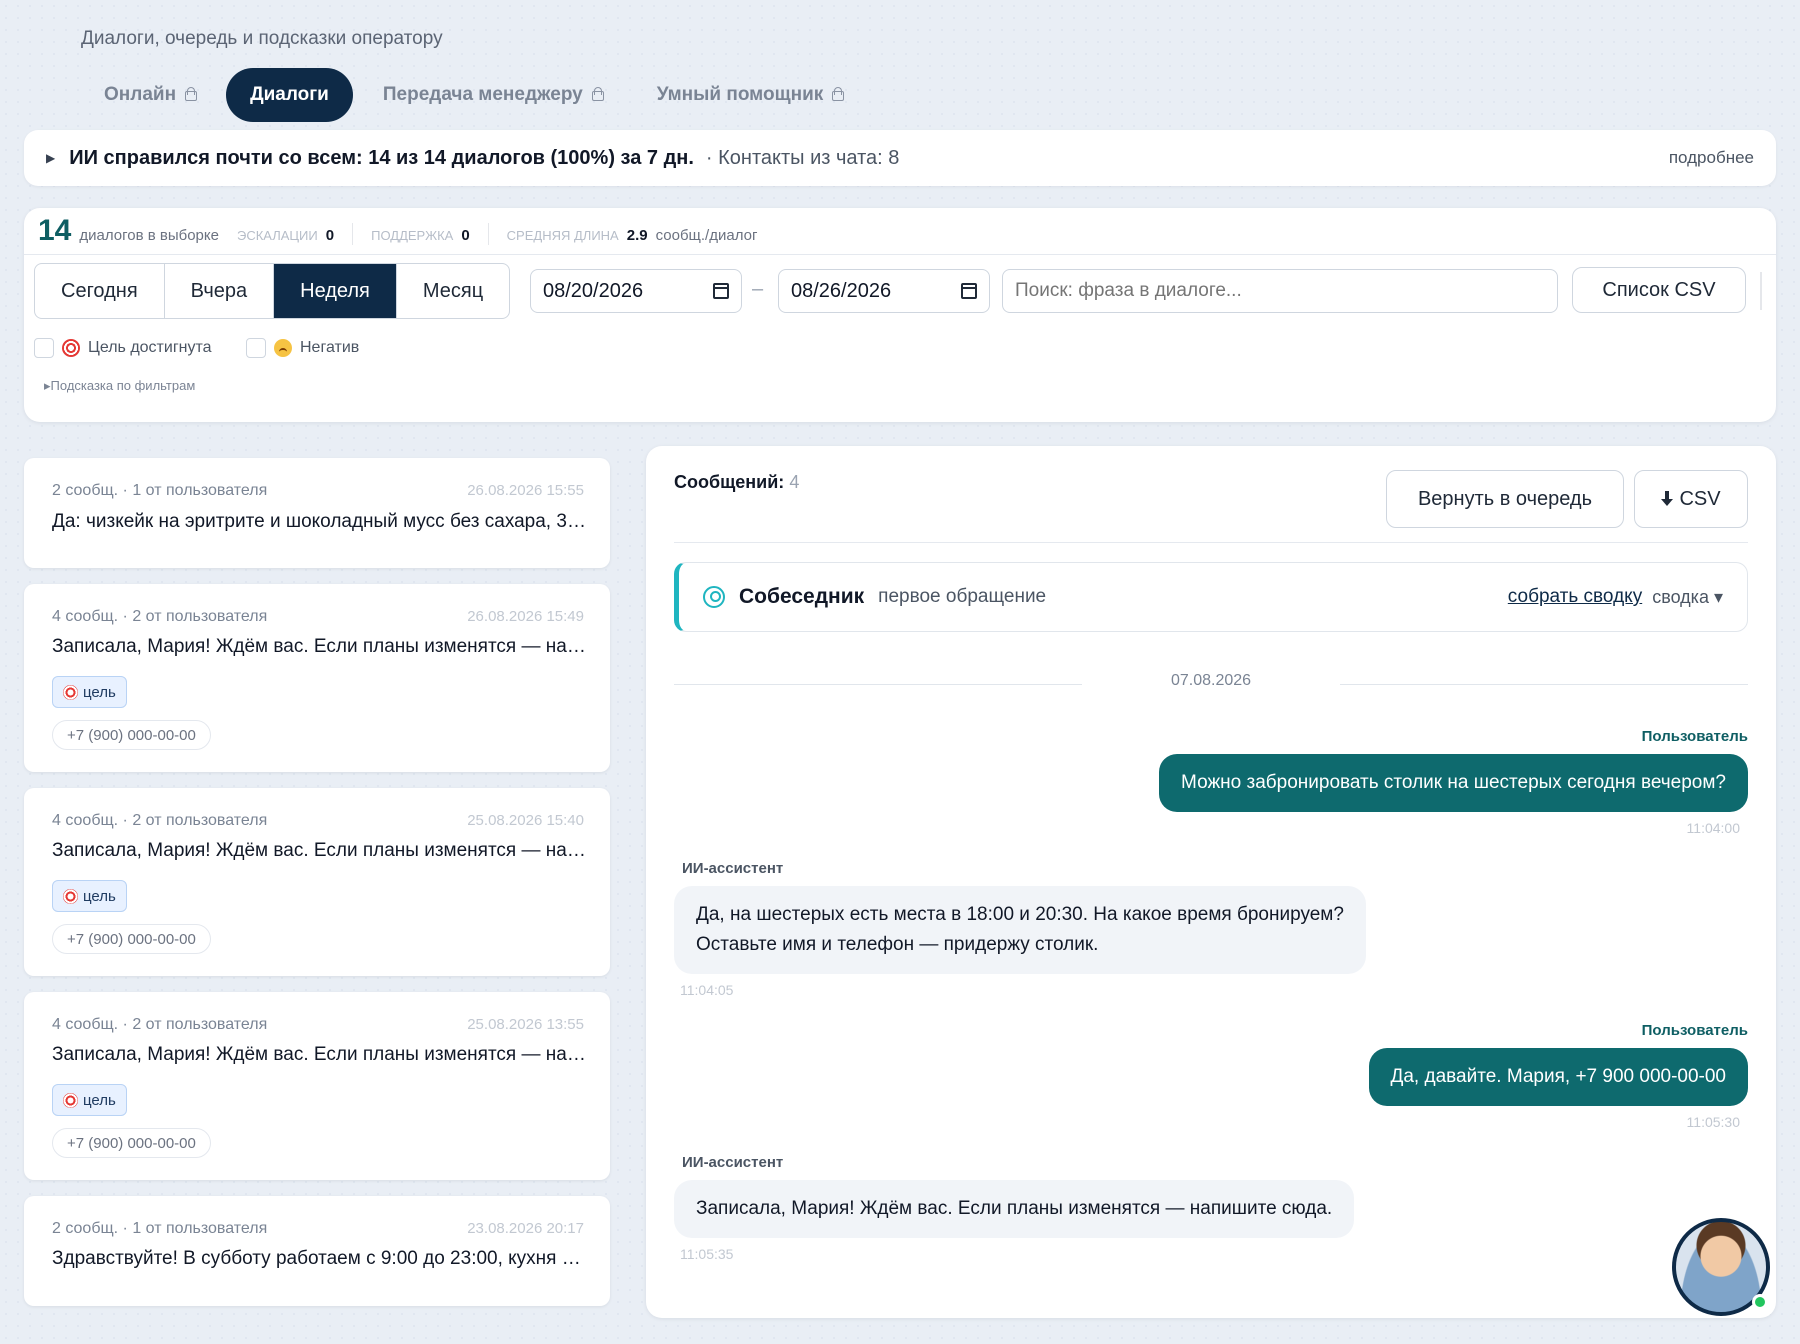 This screenshot has height=1344, width=1800. Describe the element at coordinates (707, 1254) in the screenshot. I see `message-time: 11:05:35` at that location.